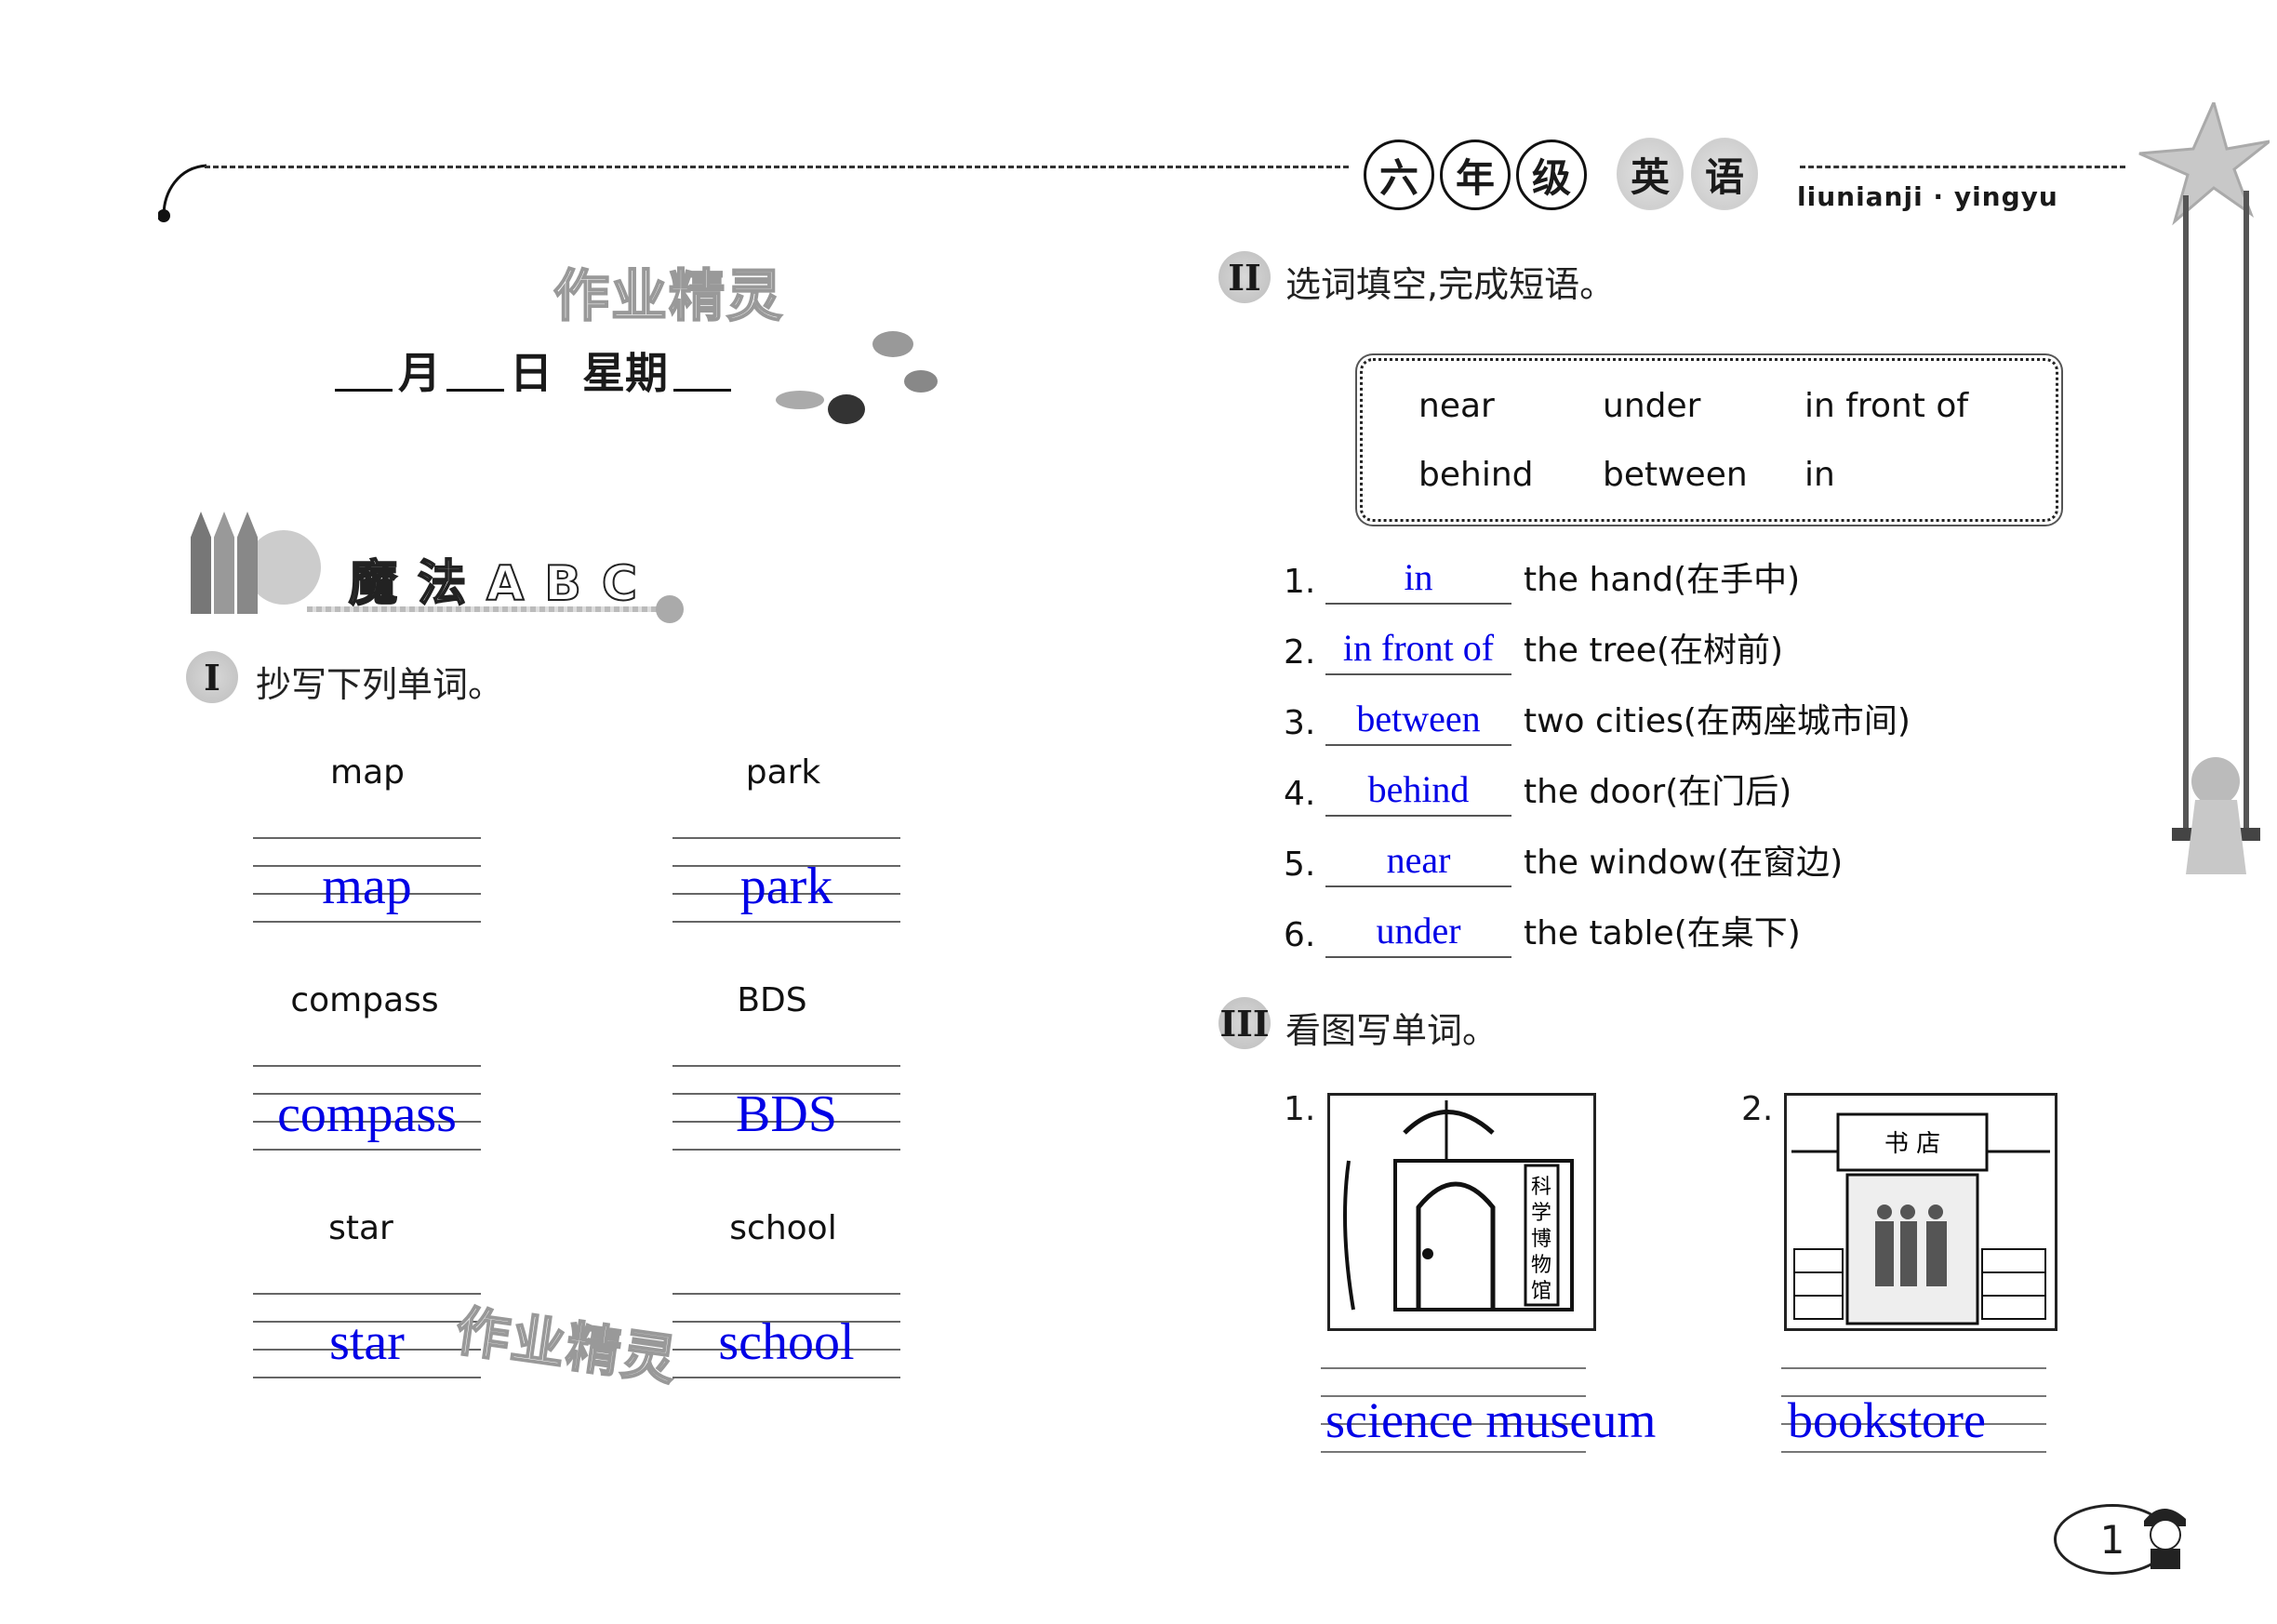 This screenshot has height=1624, width=2277. Describe the element at coordinates (1675, 475) in the screenshot. I see `word-bank-item: between` at that location.